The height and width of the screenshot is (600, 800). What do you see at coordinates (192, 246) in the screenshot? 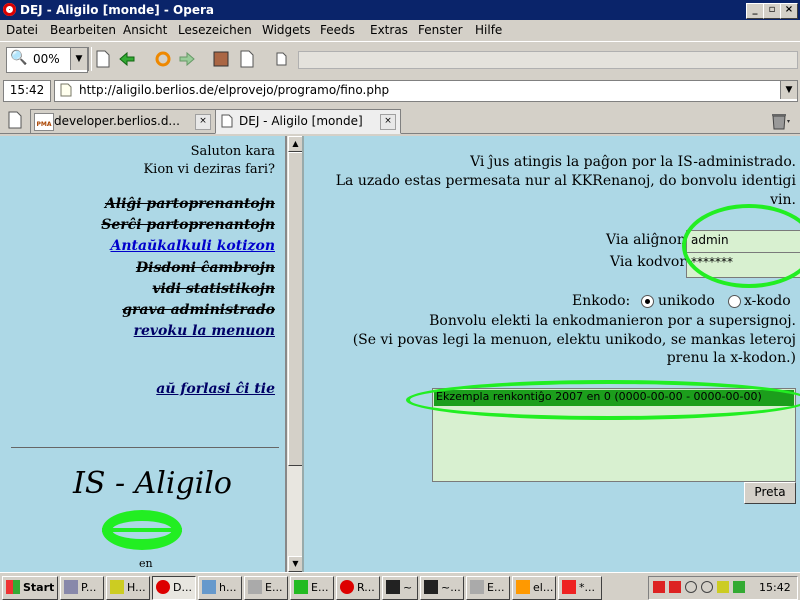
I see `nav-antaukalkuli-kotizon: Antaŭkalkuli kotizon` at bounding box center [192, 246].